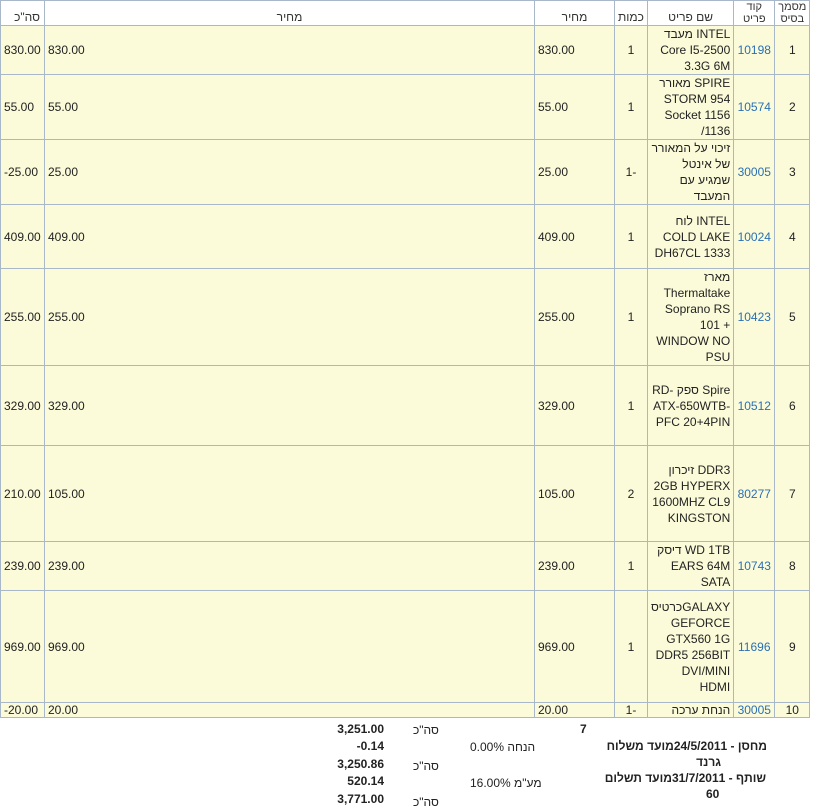 Image resolution: width=814 pixels, height=809 pixels. Describe the element at coordinates (690, 236) in the screenshot. I see `item-name-cell: INTEL לוח COLD LAKE DH67CL 1333` at that location.